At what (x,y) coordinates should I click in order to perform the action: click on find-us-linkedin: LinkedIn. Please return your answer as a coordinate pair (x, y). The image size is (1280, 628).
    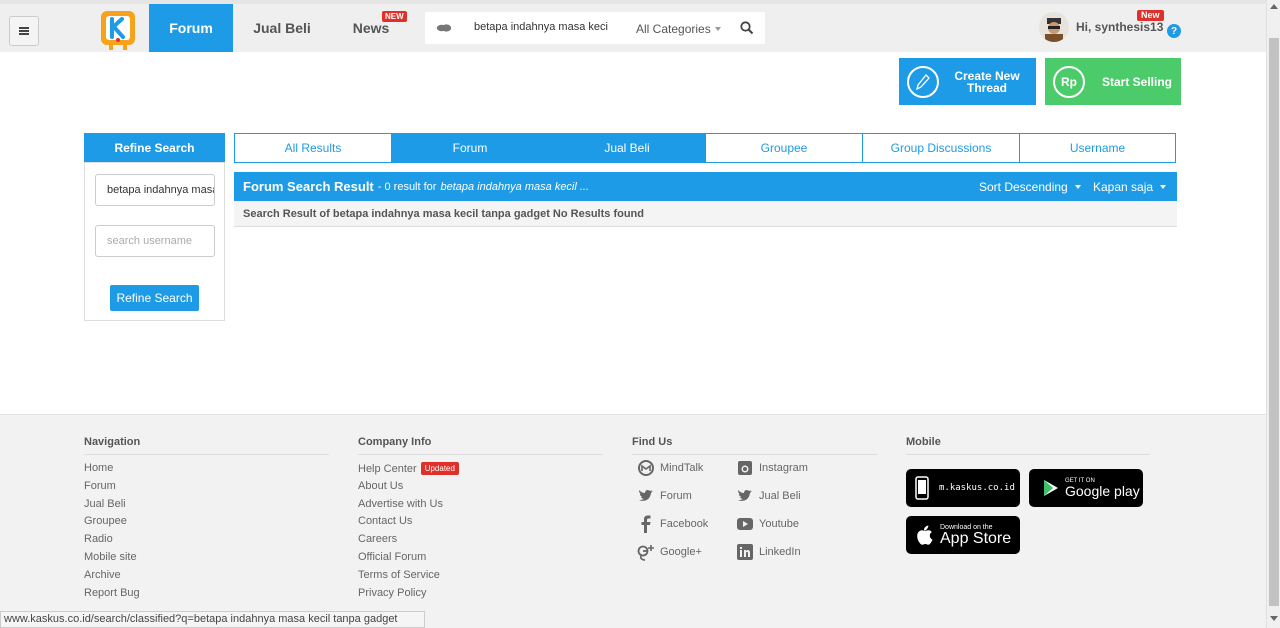
    Looking at the image, I should click on (768, 552).